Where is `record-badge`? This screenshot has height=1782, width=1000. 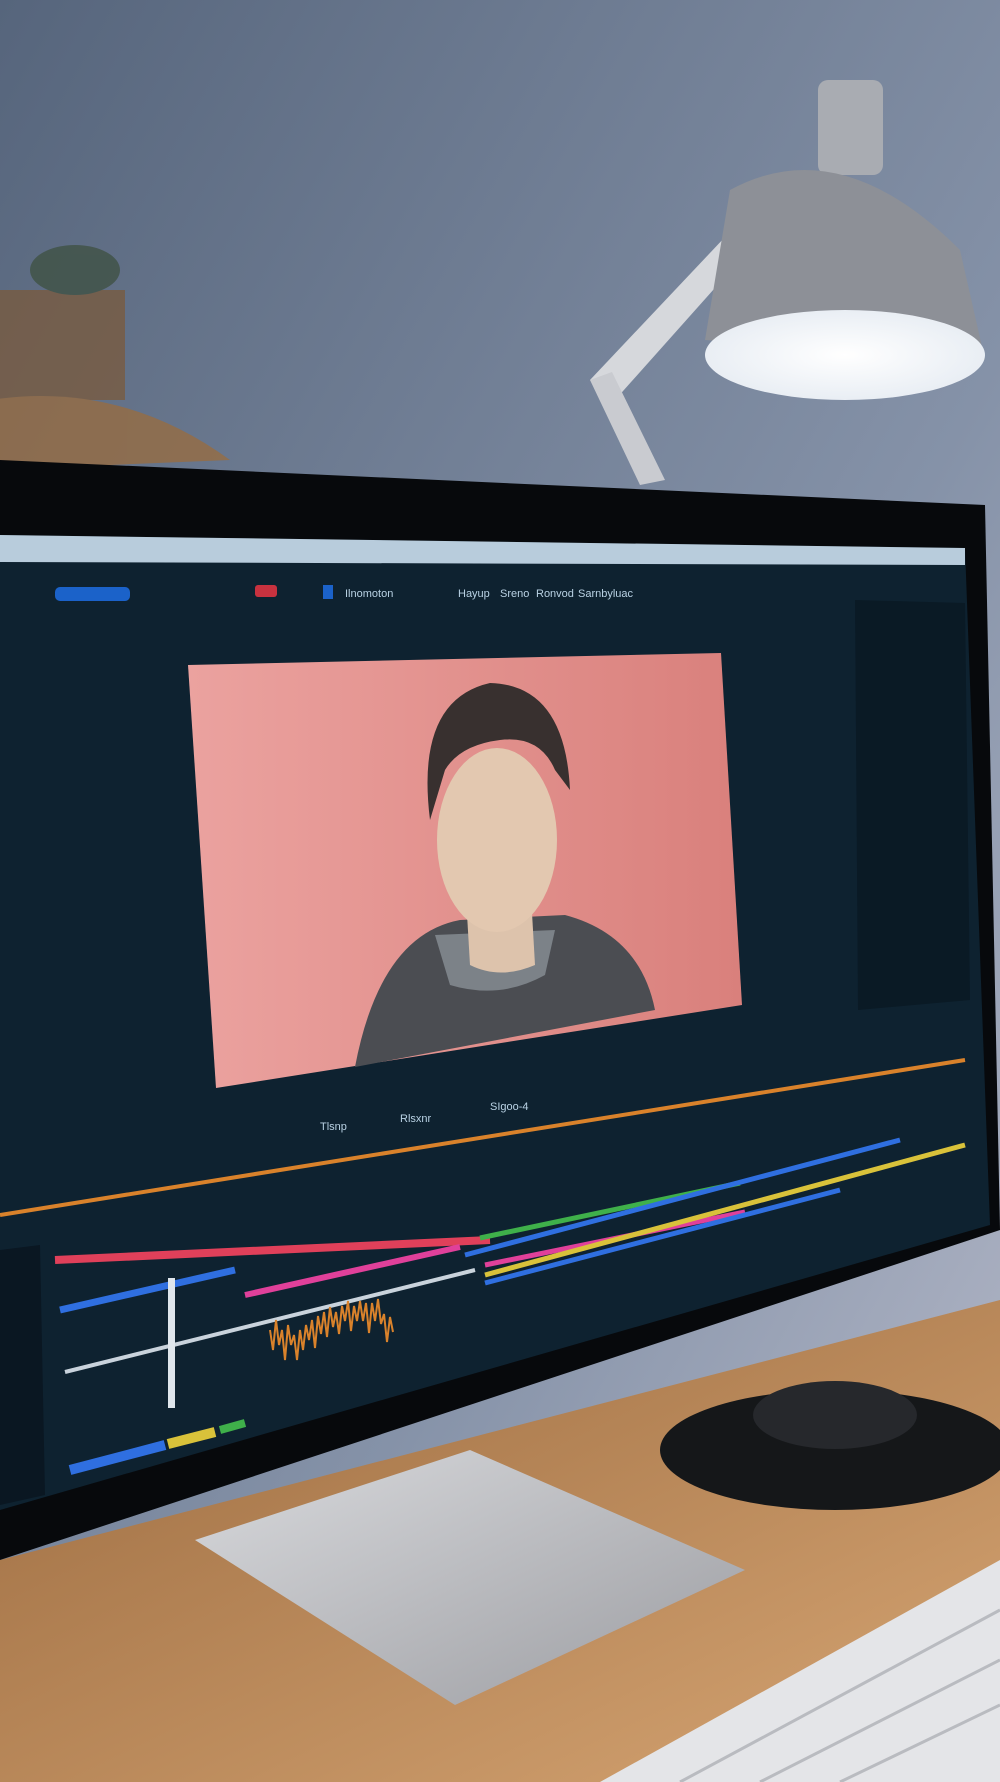
record-badge is located at coordinates (266, 591).